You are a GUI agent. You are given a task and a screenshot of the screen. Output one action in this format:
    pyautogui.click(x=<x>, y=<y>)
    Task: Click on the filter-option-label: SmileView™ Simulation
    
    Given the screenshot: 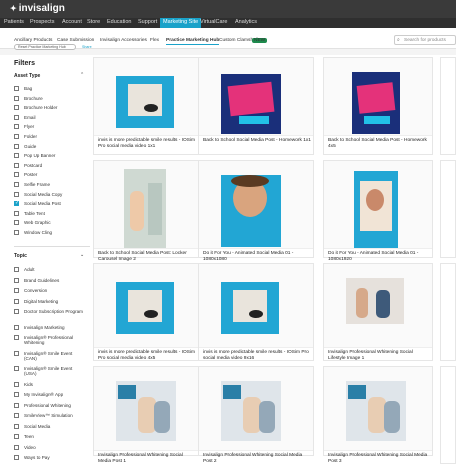 What is the action you would take?
    pyautogui.click(x=55, y=415)
    